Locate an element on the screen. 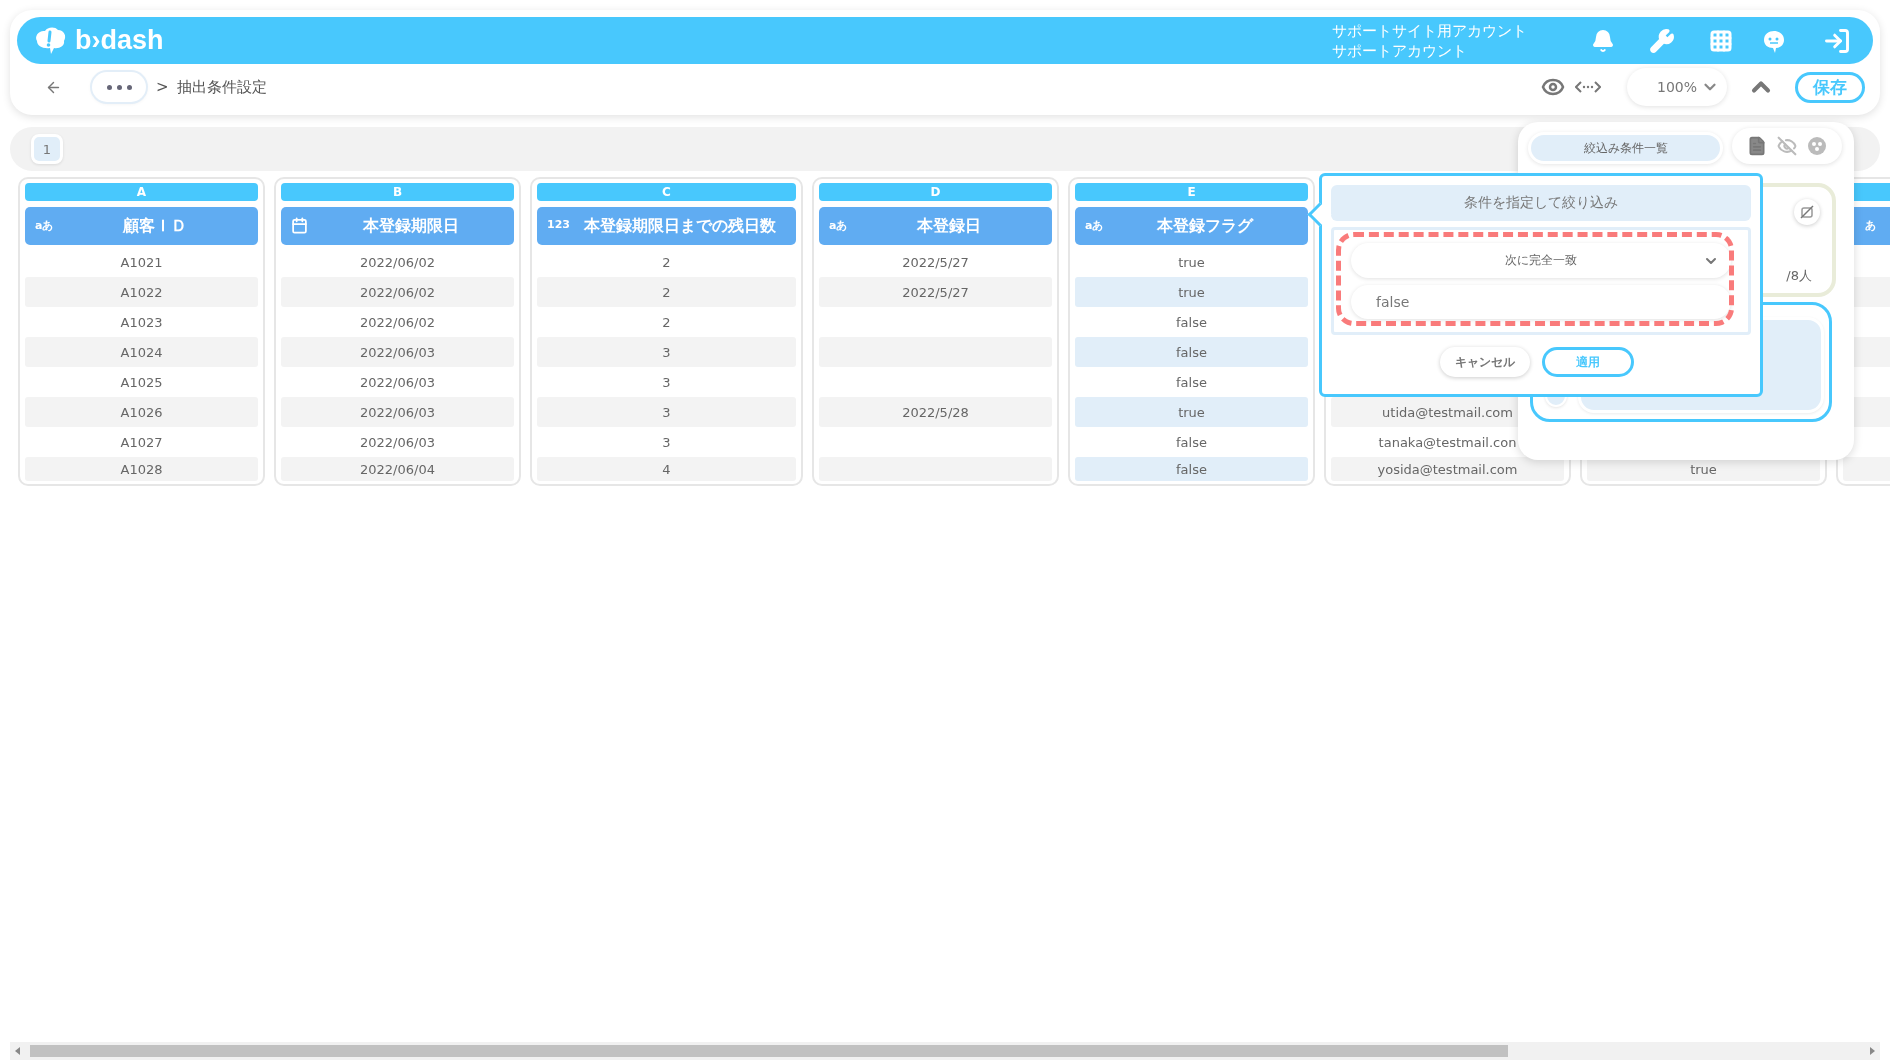  column-letter: A is located at coordinates (141, 192).